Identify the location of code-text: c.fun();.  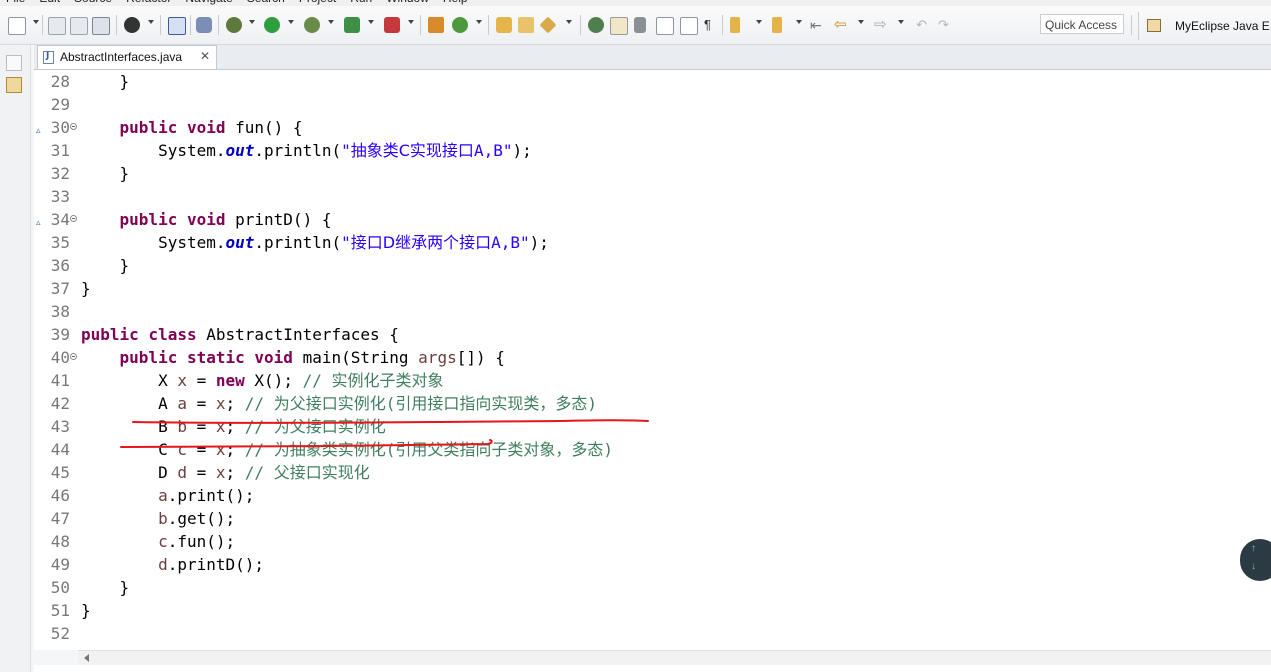
(158, 541).